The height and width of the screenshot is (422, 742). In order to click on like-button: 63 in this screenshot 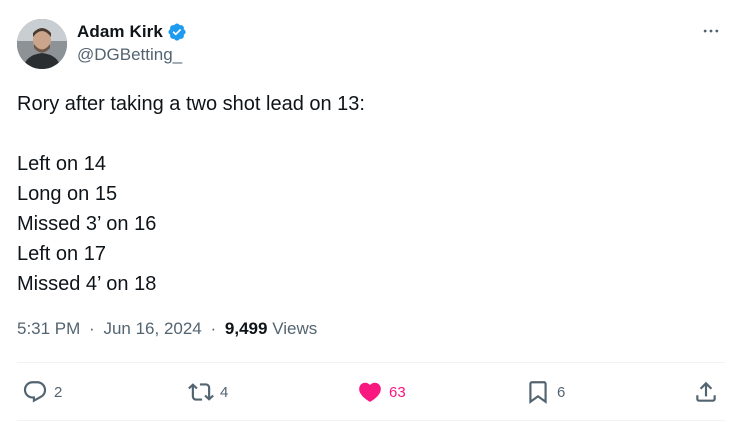, I will do `click(381, 392)`.